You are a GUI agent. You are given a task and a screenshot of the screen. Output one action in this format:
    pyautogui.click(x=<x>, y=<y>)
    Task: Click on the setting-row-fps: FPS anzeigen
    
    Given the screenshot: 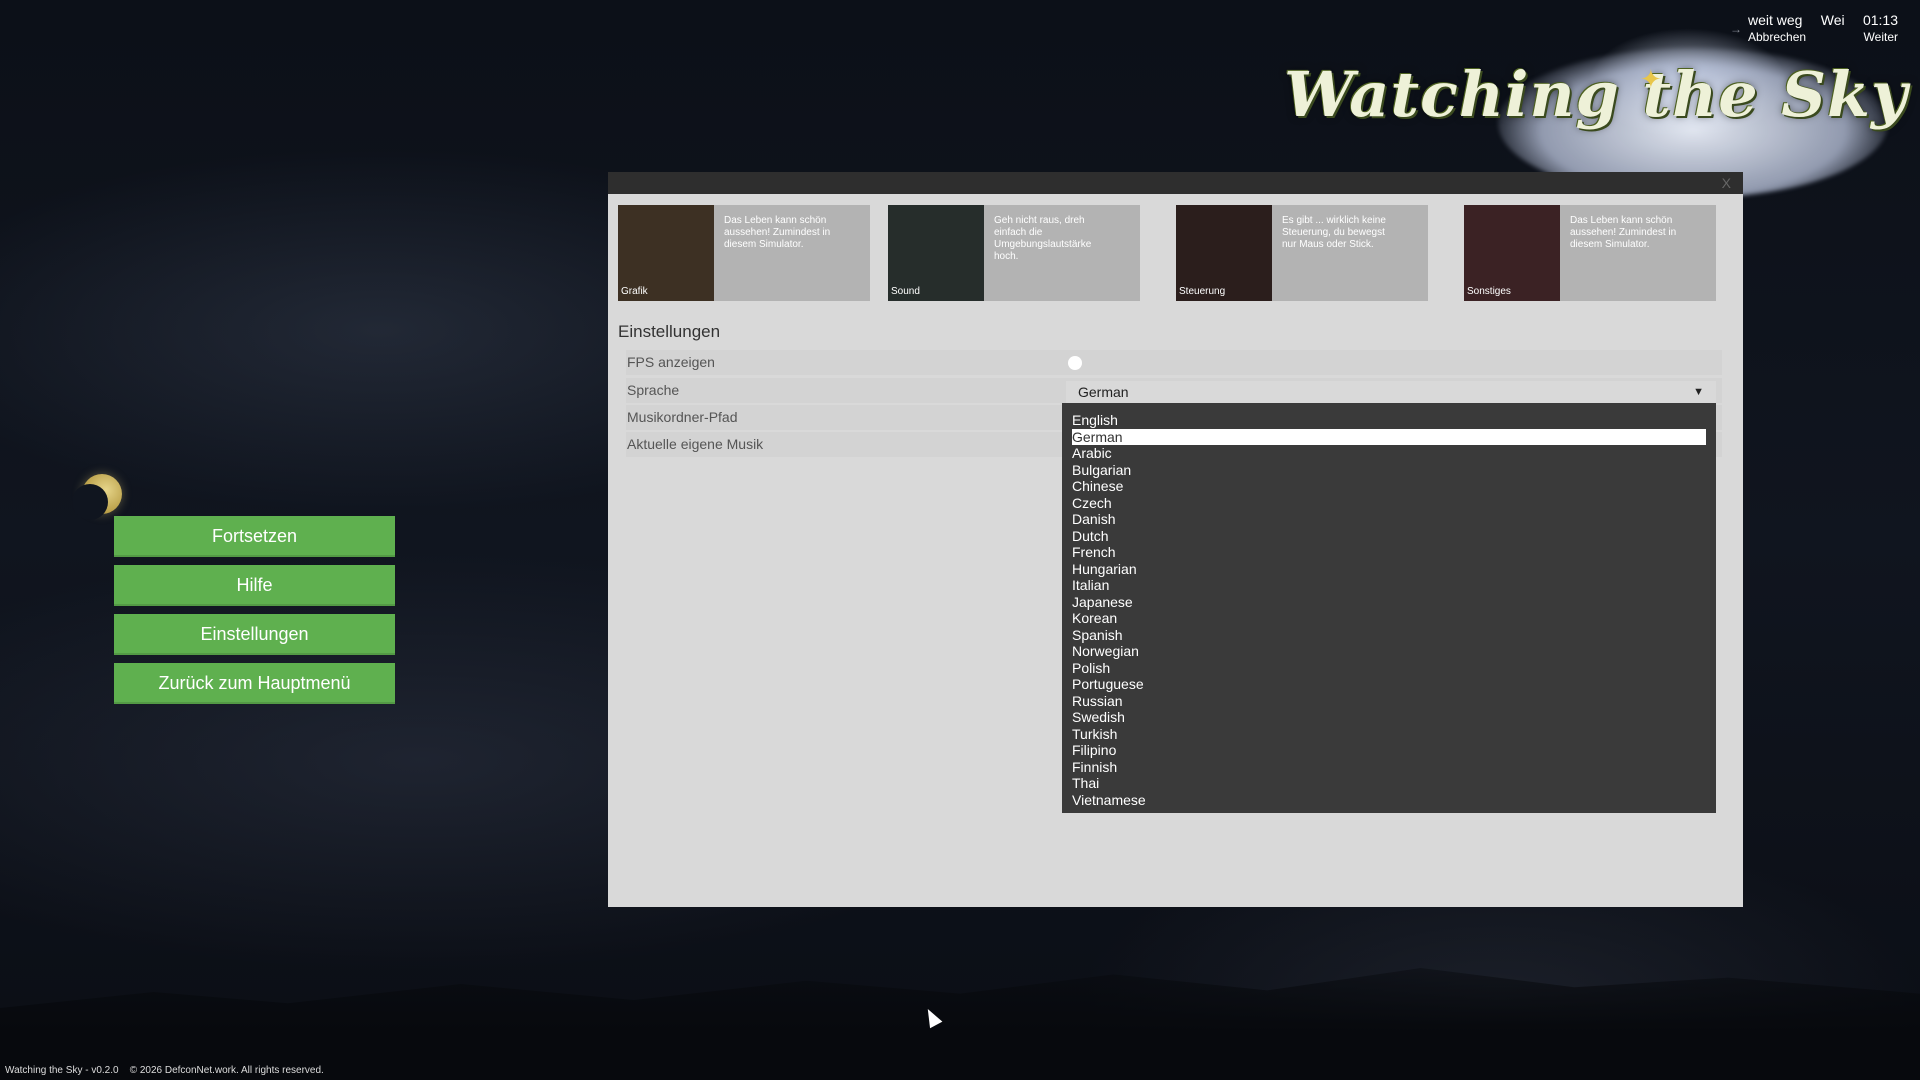 What is the action you would take?
    pyautogui.click(x=1174, y=362)
    